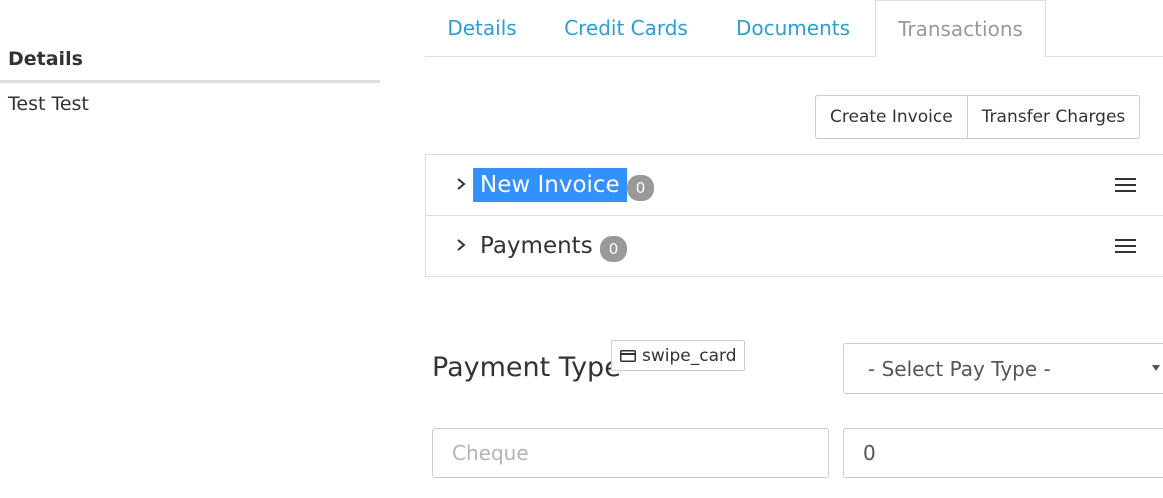  What do you see at coordinates (526, 367) in the screenshot?
I see `payment-type-label: Payment Type` at bounding box center [526, 367].